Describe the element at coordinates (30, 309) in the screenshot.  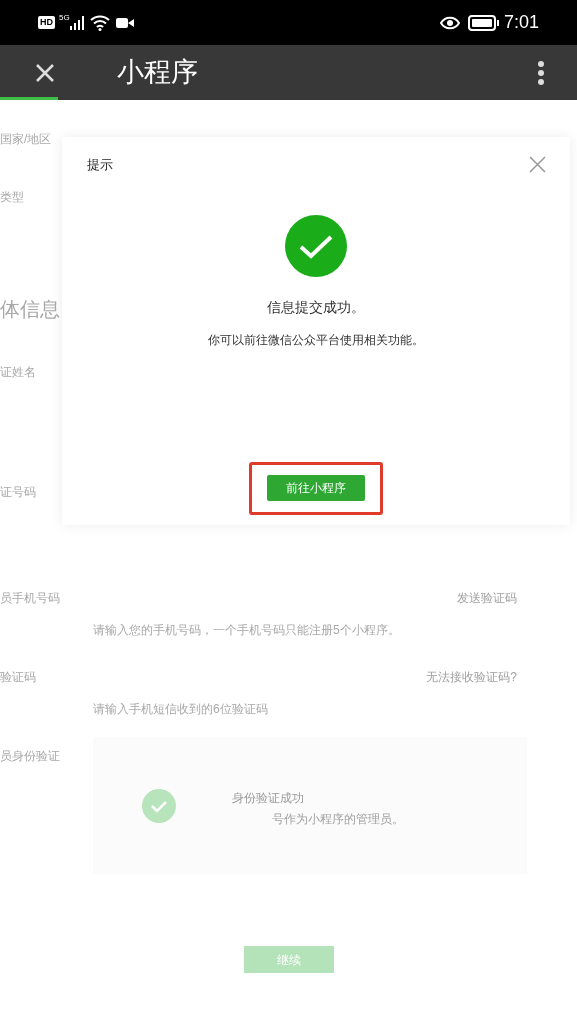
I see `section-title: 体信息` at that location.